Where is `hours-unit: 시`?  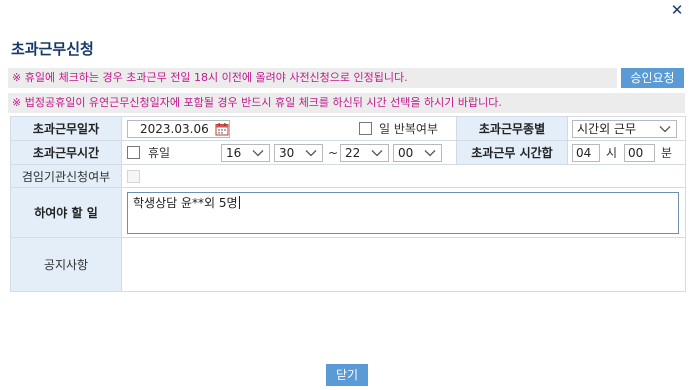 hours-unit: 시 is located at coordinates (612, 153).